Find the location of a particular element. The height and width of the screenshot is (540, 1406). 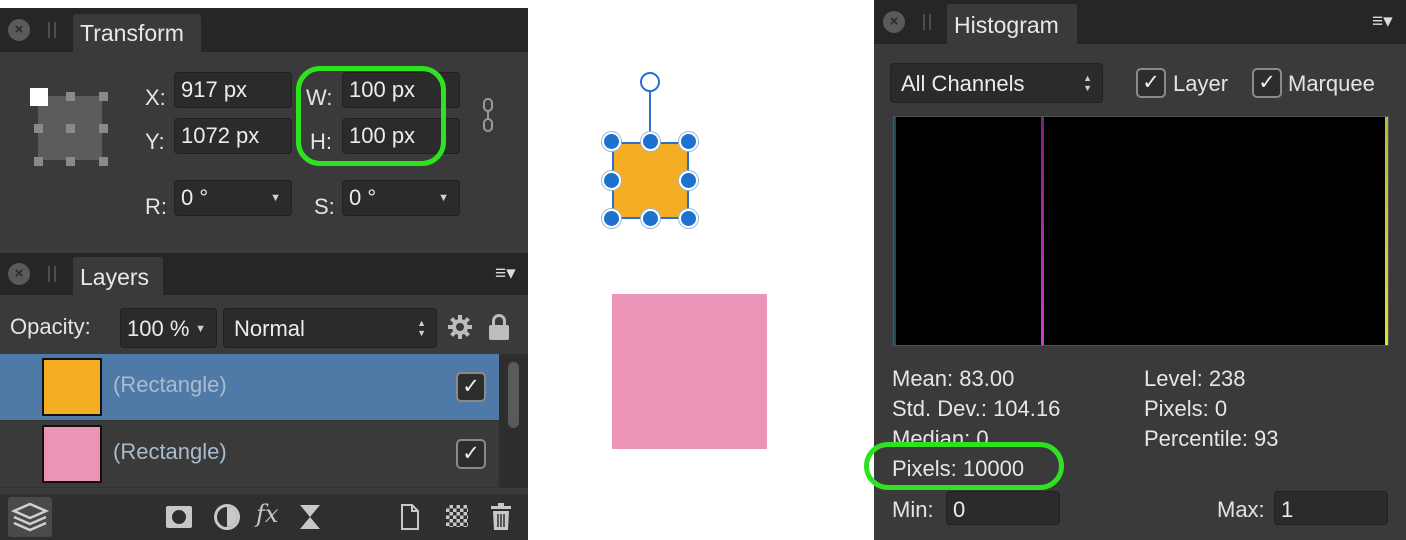

mask-icon is located at coordinates (179, 517).